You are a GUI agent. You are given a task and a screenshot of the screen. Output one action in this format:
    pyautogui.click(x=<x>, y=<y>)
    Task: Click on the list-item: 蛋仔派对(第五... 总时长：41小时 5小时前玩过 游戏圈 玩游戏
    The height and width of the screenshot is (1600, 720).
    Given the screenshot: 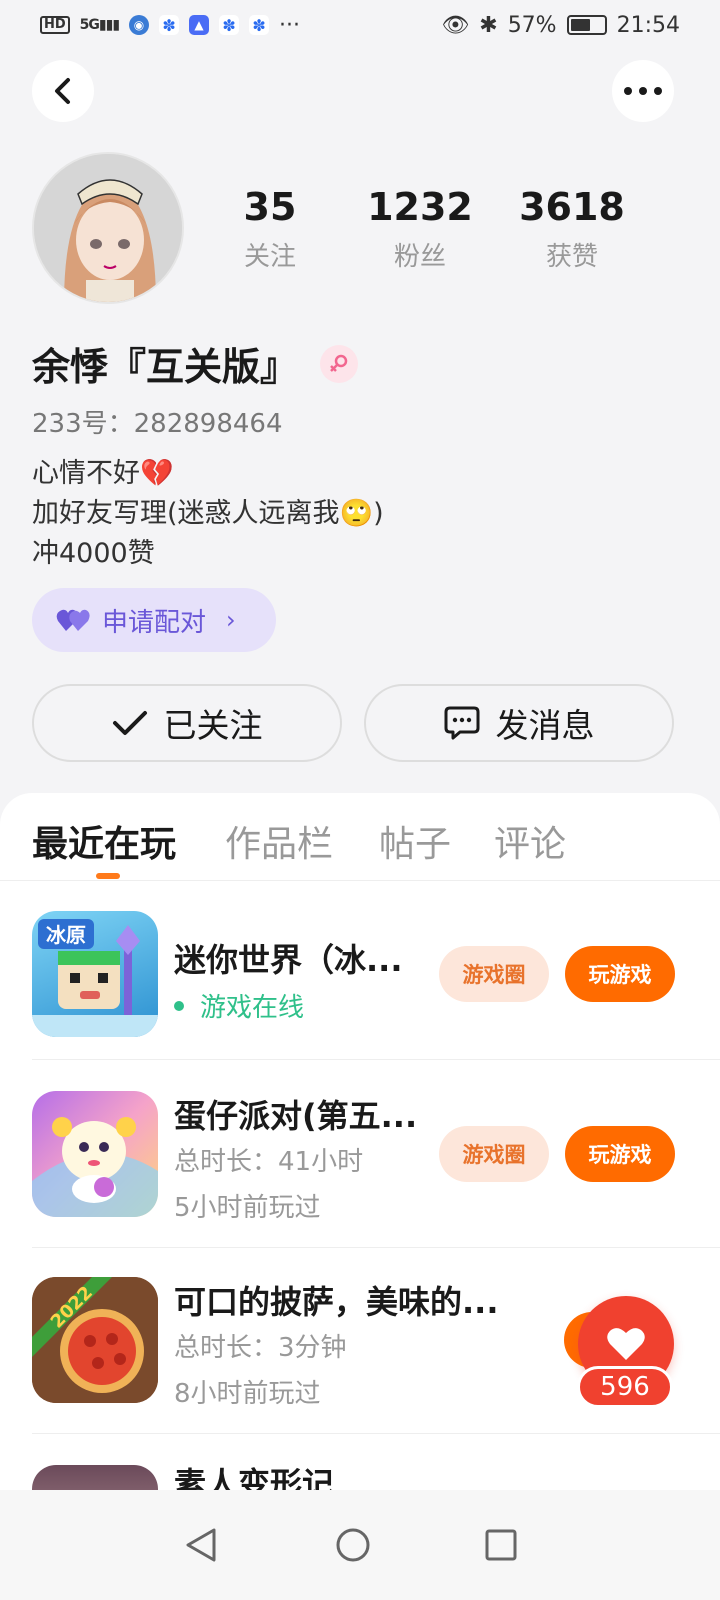 What is the action you would take?
    pyautogui.click(x=376, y=1169)
    